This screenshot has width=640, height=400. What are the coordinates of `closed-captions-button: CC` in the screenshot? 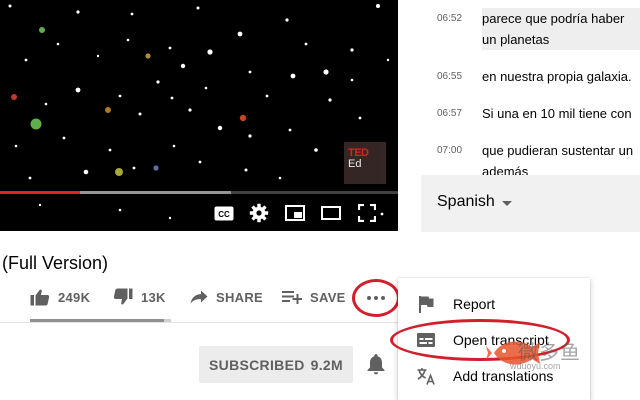 It's located at (224, 213).